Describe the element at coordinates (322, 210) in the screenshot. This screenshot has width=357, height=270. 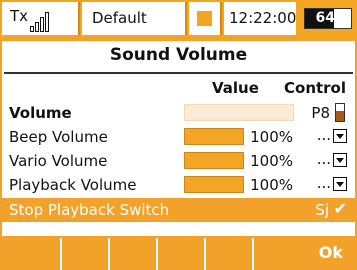
I see `stop-playback-switch-value: Sj` at that location.